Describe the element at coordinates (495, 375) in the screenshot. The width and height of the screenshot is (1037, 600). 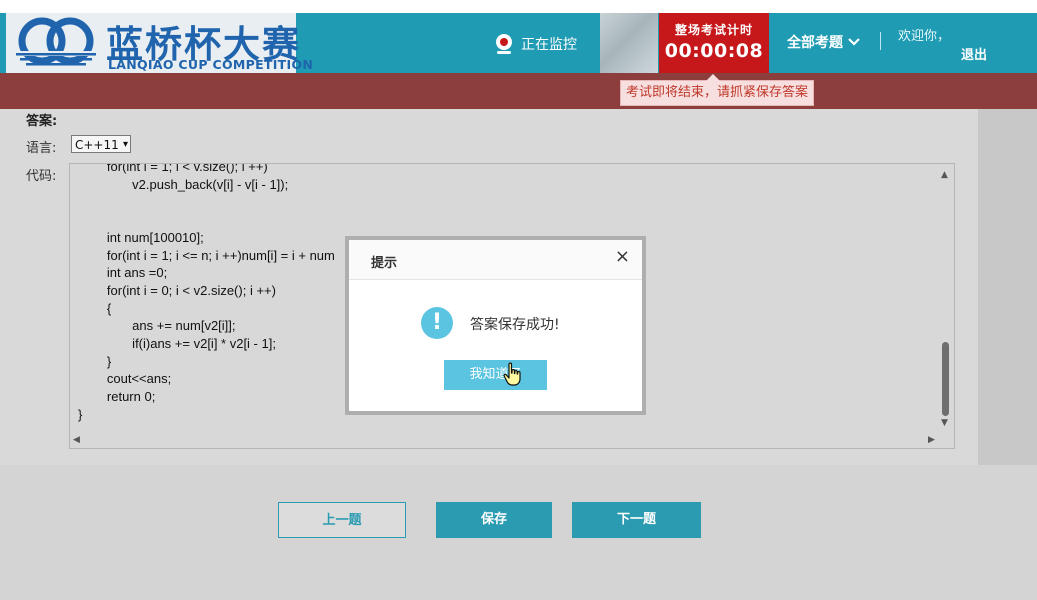
I see `dialog-ok-button: 我知道了` at that location.